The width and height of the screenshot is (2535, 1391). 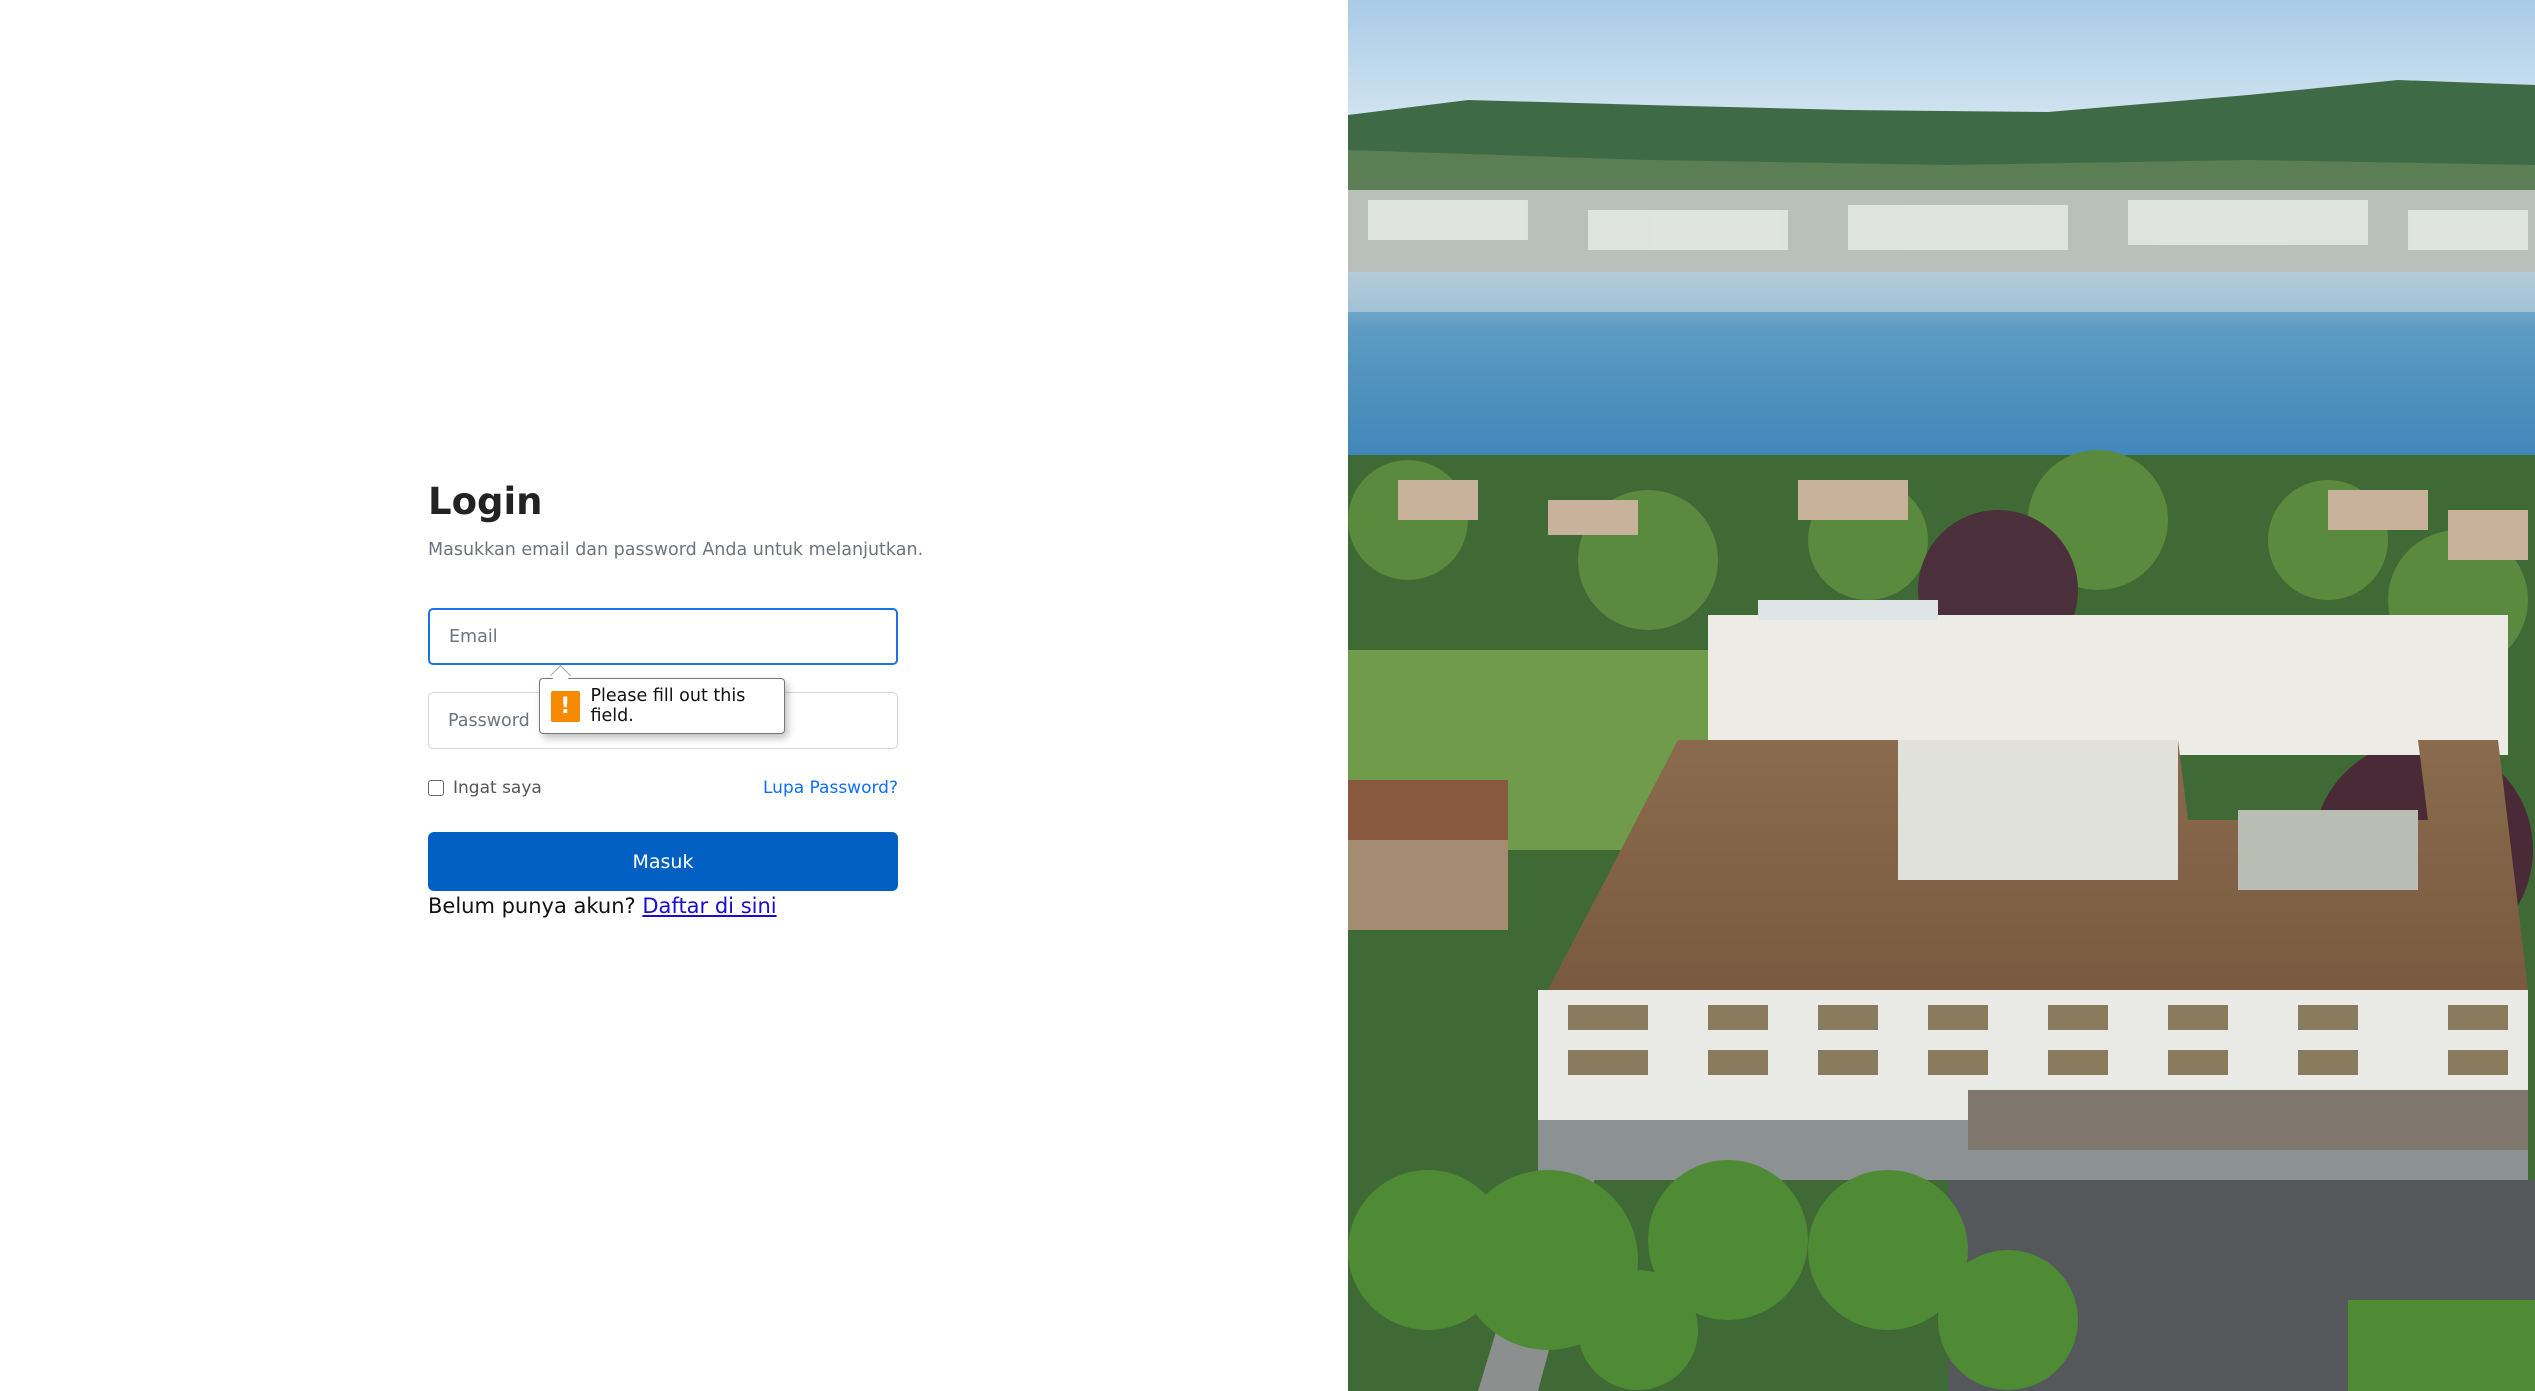 I want to click on register-prompt: Belum punya akun? Daftar di sini, so click(x=602, y=906).